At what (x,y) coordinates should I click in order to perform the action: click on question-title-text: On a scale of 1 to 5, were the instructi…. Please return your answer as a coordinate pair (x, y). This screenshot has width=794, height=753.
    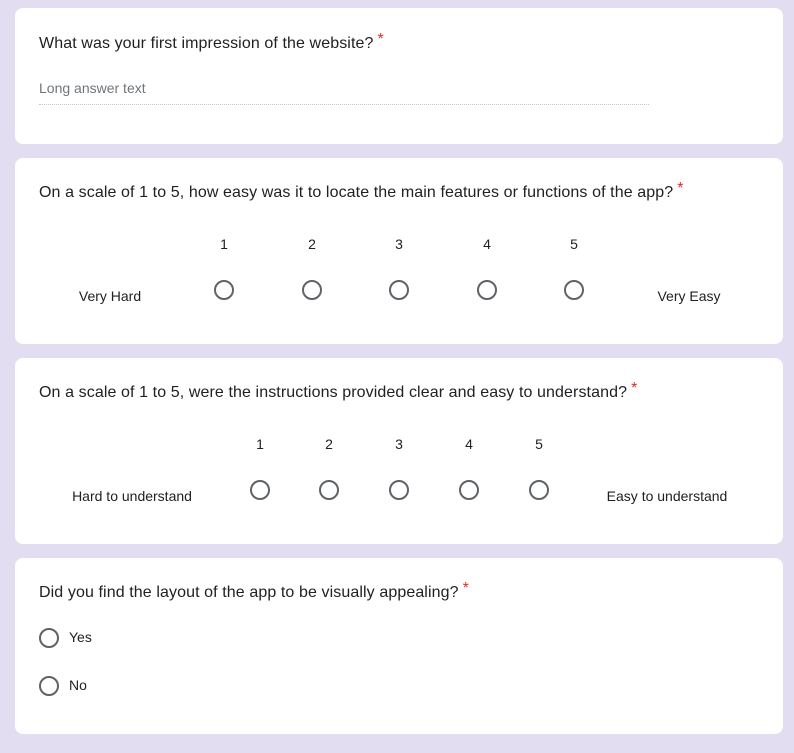
    Looking at the image, I should click on (333, 392).